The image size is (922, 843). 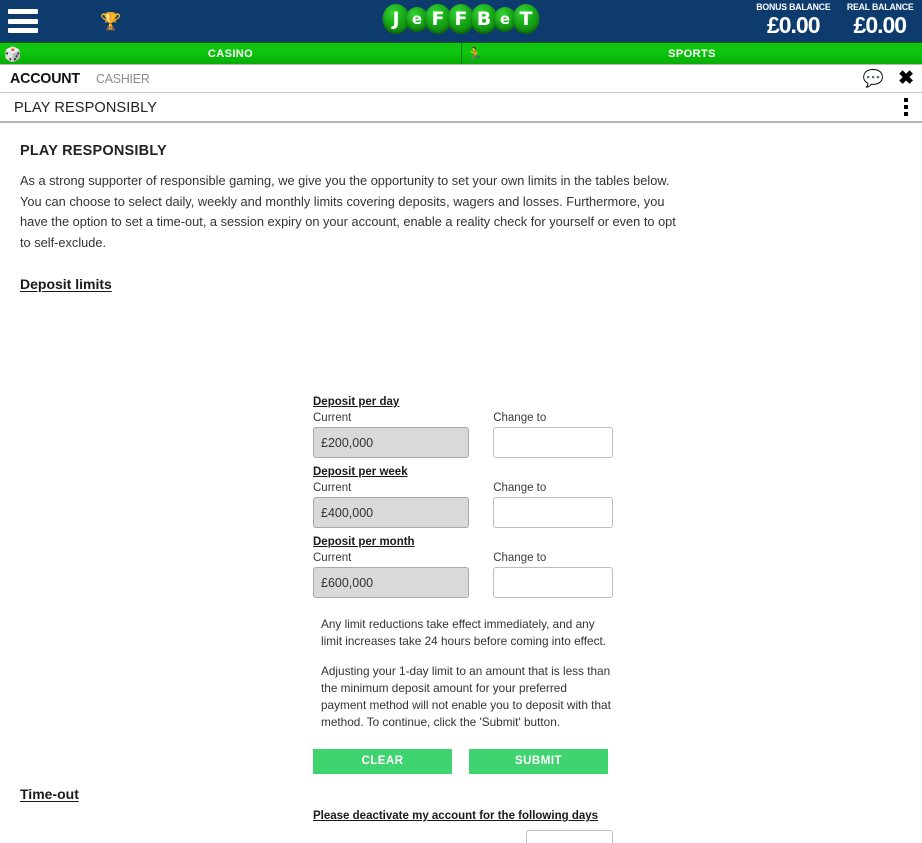 What do you see at coordinates (360, 472) in the screenshot?
I see `deposit-per-week-label: Deposit per week` at bounding box center [360, 472].